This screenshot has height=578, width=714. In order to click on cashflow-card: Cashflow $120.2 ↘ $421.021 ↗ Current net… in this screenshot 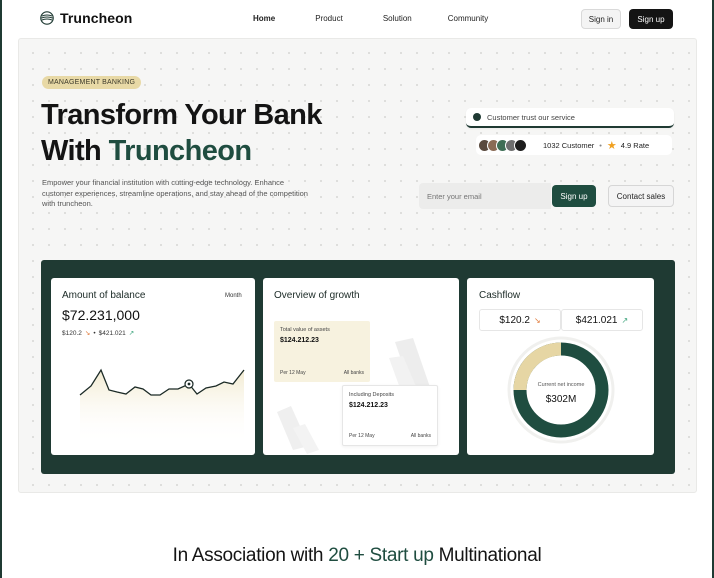, I will do `click(560, 366)`.